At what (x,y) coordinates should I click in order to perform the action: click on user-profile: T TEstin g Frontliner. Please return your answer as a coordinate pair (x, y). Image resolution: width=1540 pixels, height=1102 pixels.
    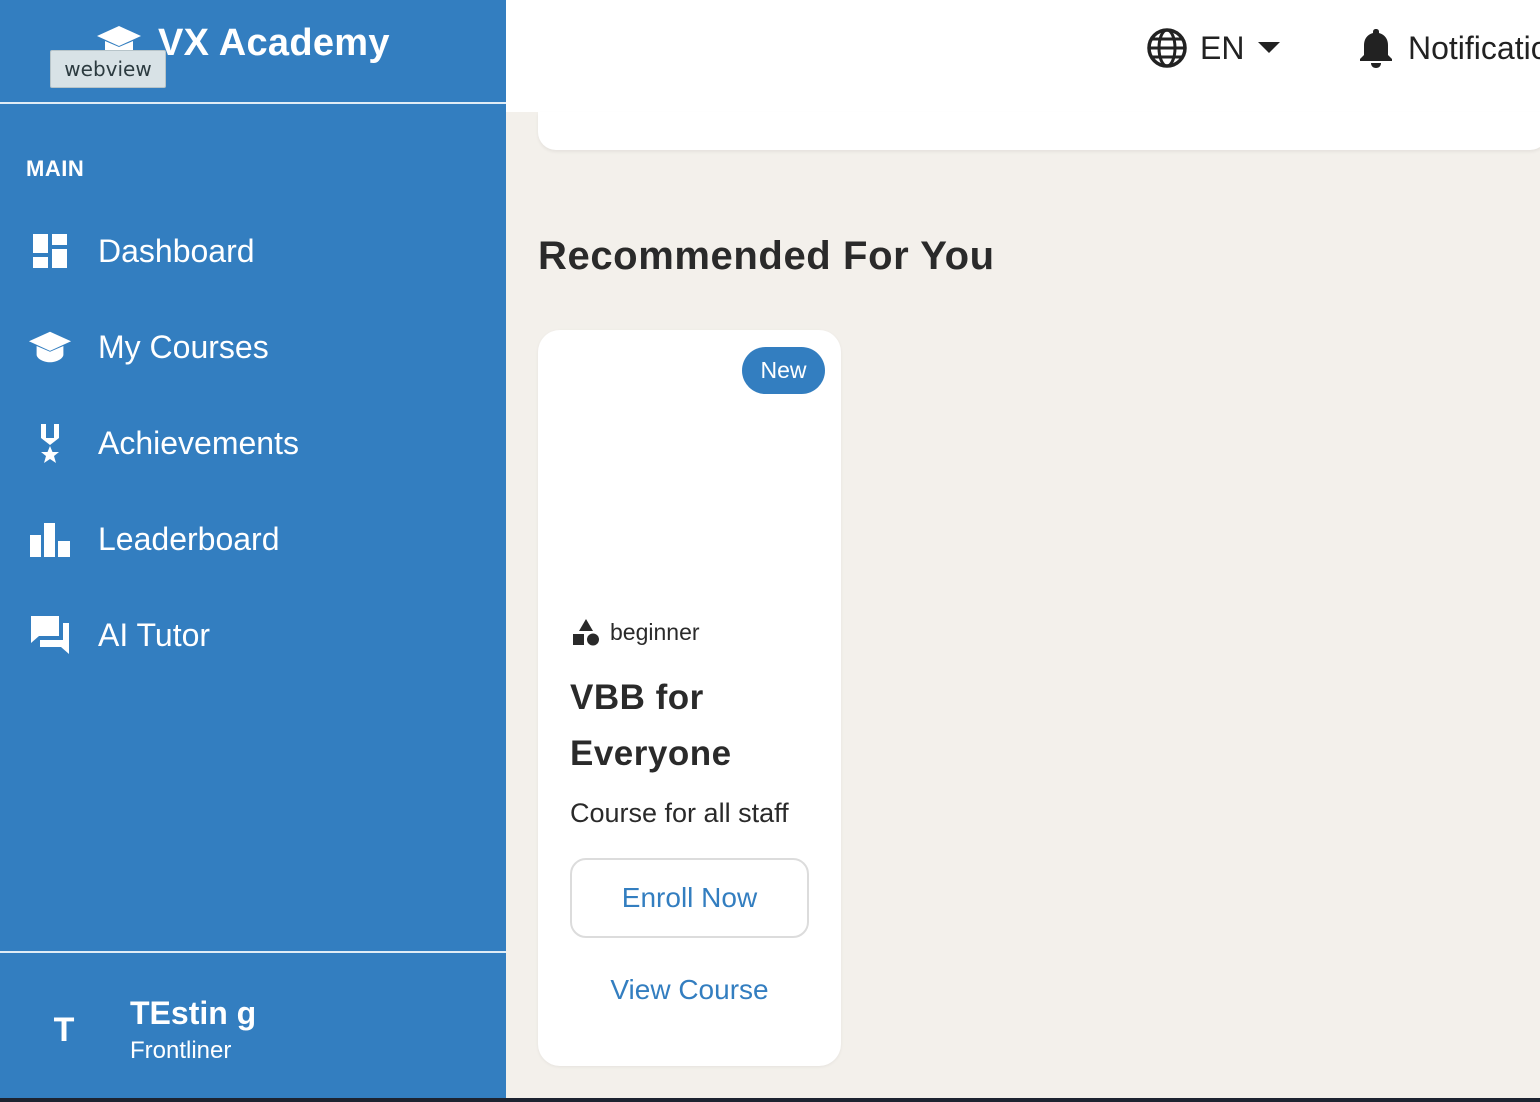
    Looking at the image, I should click on (253, 1024).